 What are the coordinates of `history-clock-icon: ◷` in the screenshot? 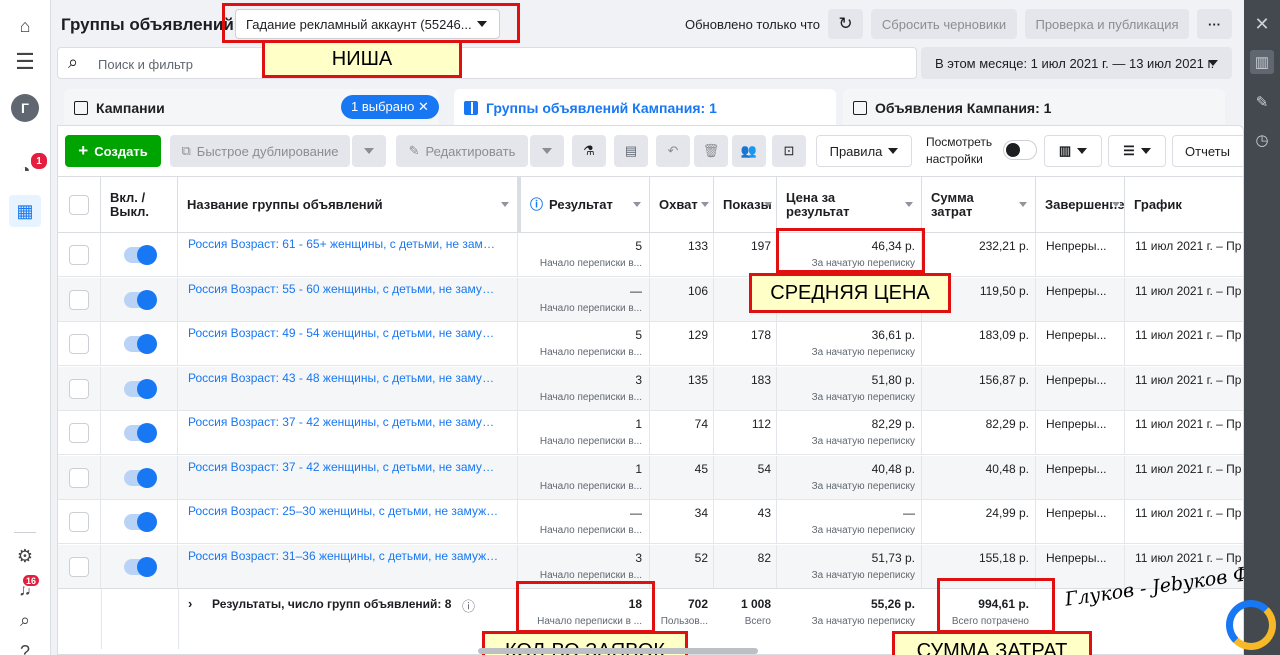 It's located at (1262, 140).